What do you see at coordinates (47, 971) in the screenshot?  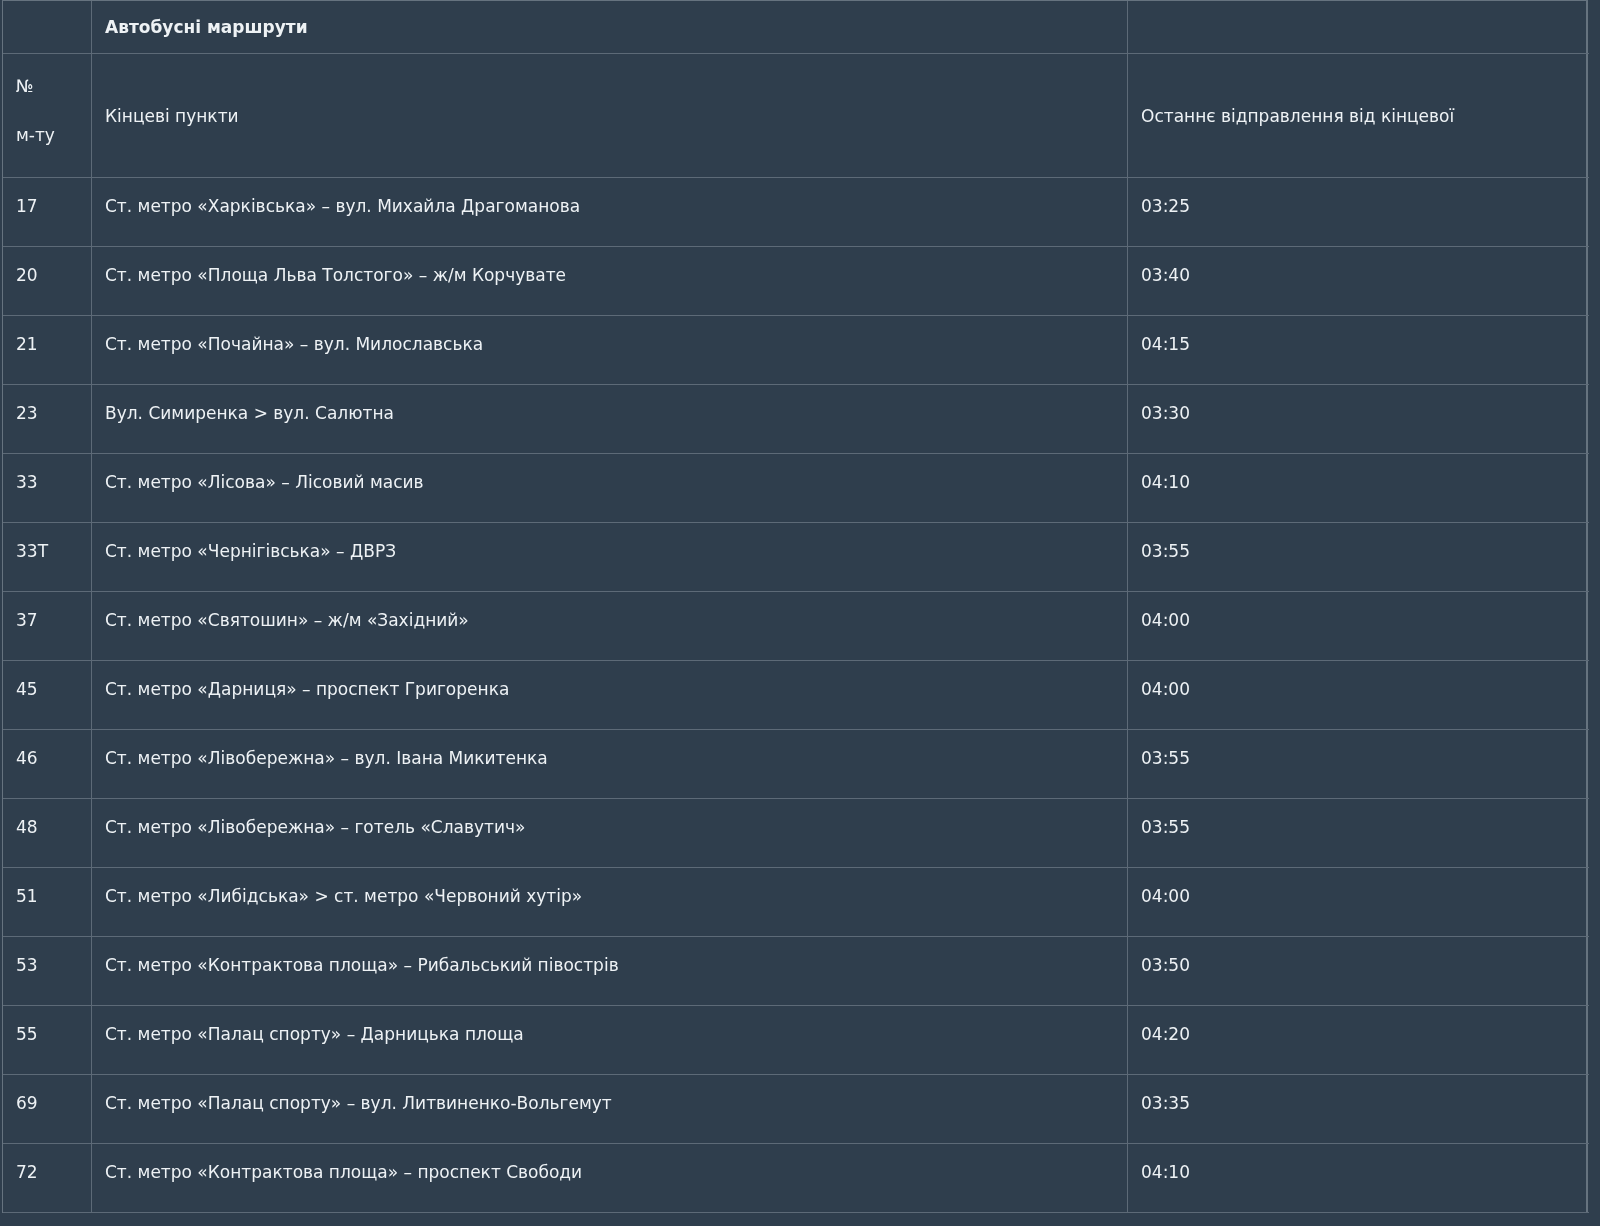 I see `route-number: 53` at bounding box center [47, 971].